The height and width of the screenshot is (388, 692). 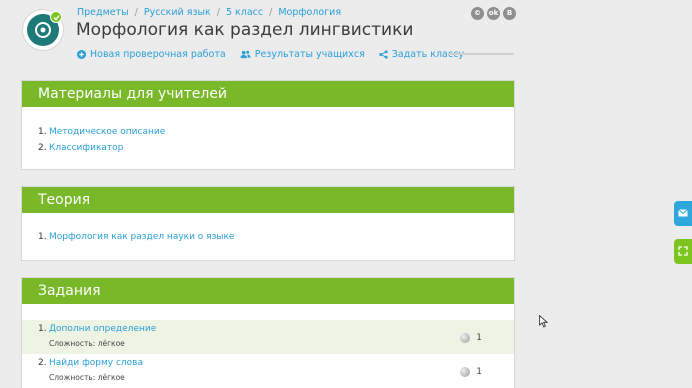 I want to click on site-logo, so click(x=43, y=30).